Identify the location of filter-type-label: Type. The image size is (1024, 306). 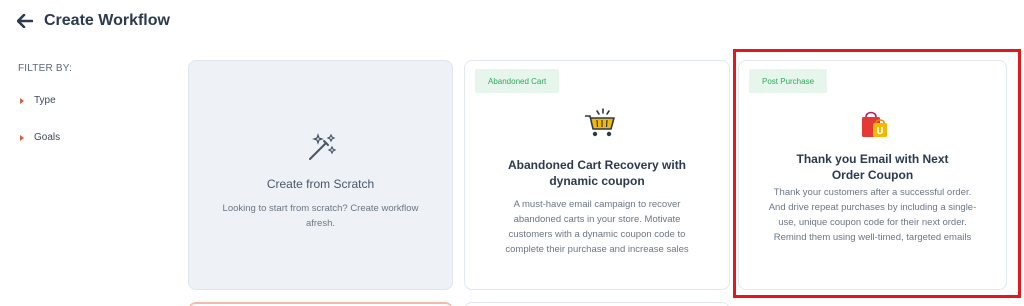
(45, 100).